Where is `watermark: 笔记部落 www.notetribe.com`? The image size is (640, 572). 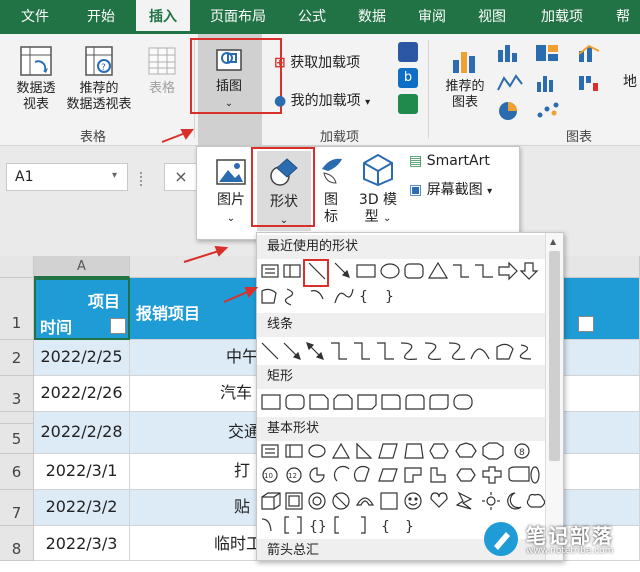 watermark: 笔记部落 www.notetribe.com is located at coordinates (559, 539).